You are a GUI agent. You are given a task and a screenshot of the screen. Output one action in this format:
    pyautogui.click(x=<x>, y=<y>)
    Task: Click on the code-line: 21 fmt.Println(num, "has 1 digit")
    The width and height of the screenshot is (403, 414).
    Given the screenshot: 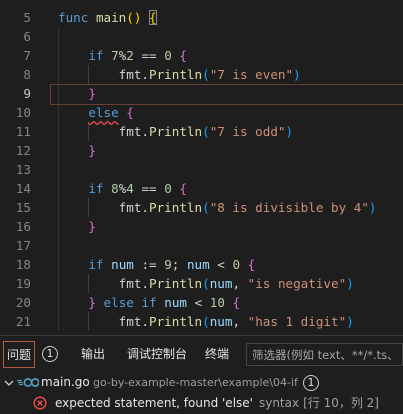 What is the action you would take?
    pyautogui.click(x=201, y=321)
    